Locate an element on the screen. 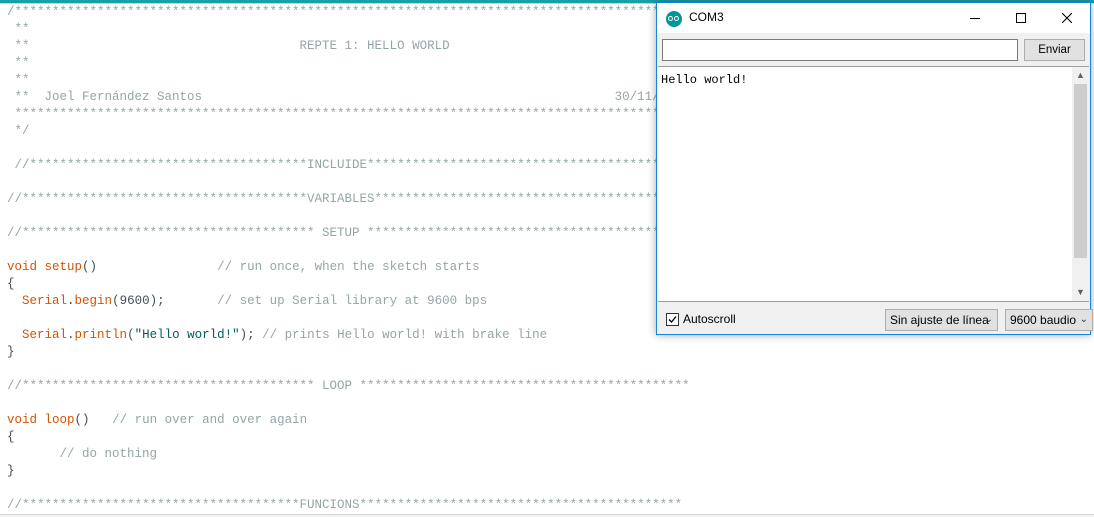 Image resolution: width=1094 pixels, height=517 pixels. scroll-thumb is located at coordinates (1080, 171).